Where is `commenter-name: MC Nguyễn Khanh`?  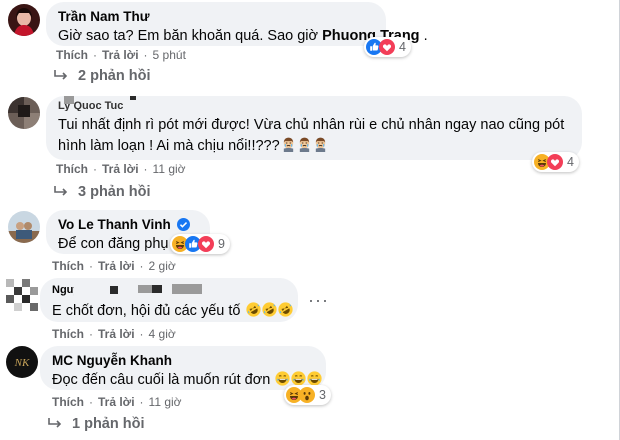
commenter-name: MC Nguyễn Khanh is located at coordinates (183, 361).